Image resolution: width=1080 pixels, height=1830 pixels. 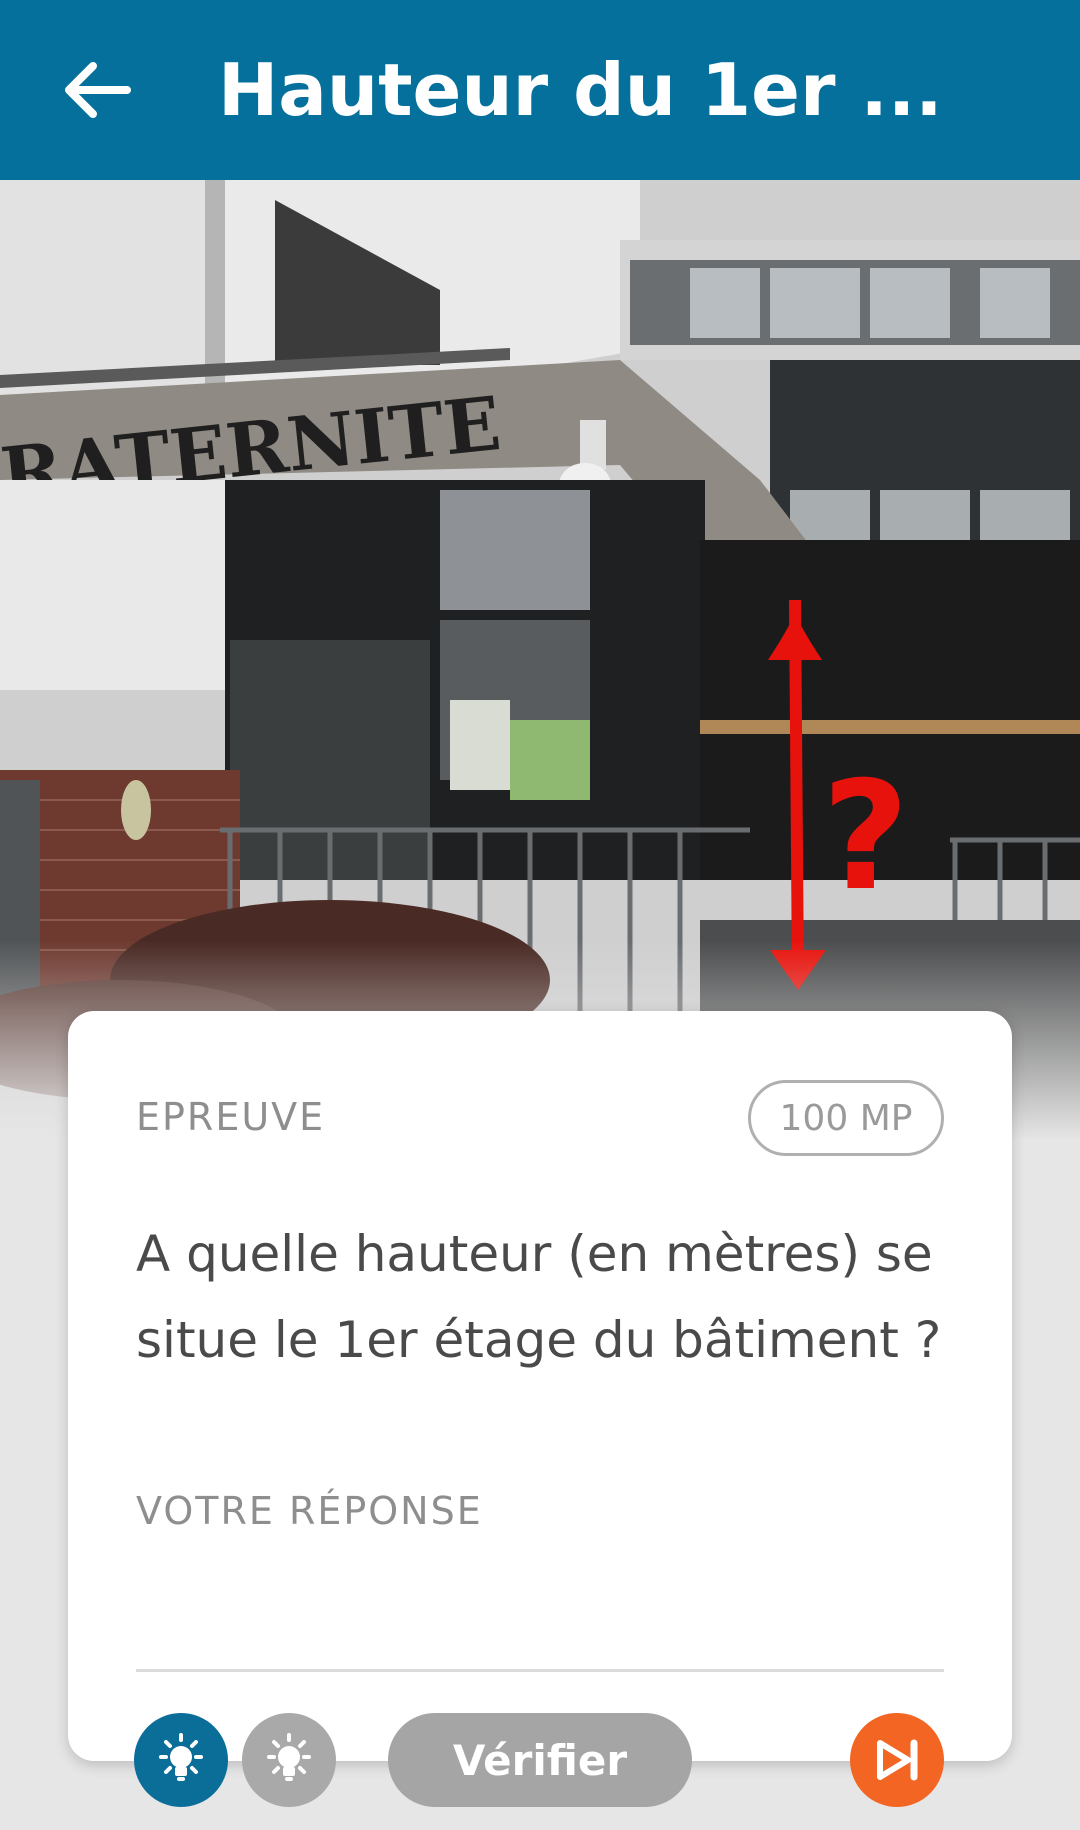 I want to click on skip-button, so click(x=897, y=1760).